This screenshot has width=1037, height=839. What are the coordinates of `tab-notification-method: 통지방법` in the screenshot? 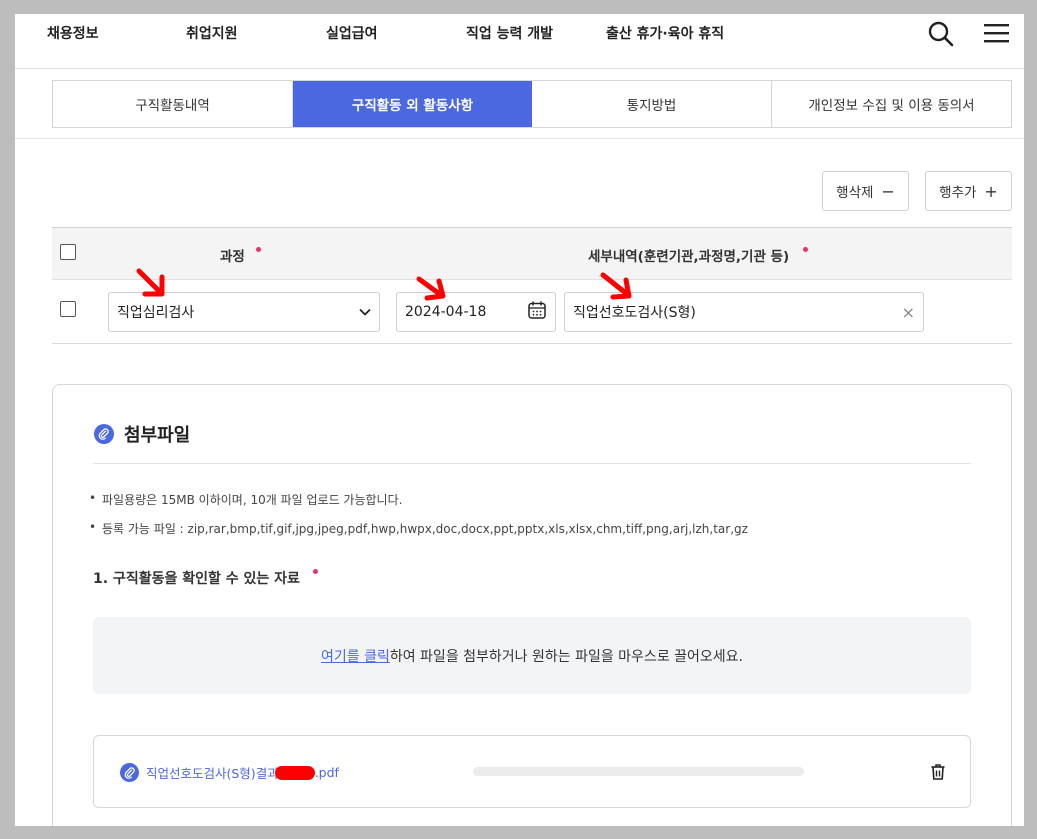 It's located at (652, 104).